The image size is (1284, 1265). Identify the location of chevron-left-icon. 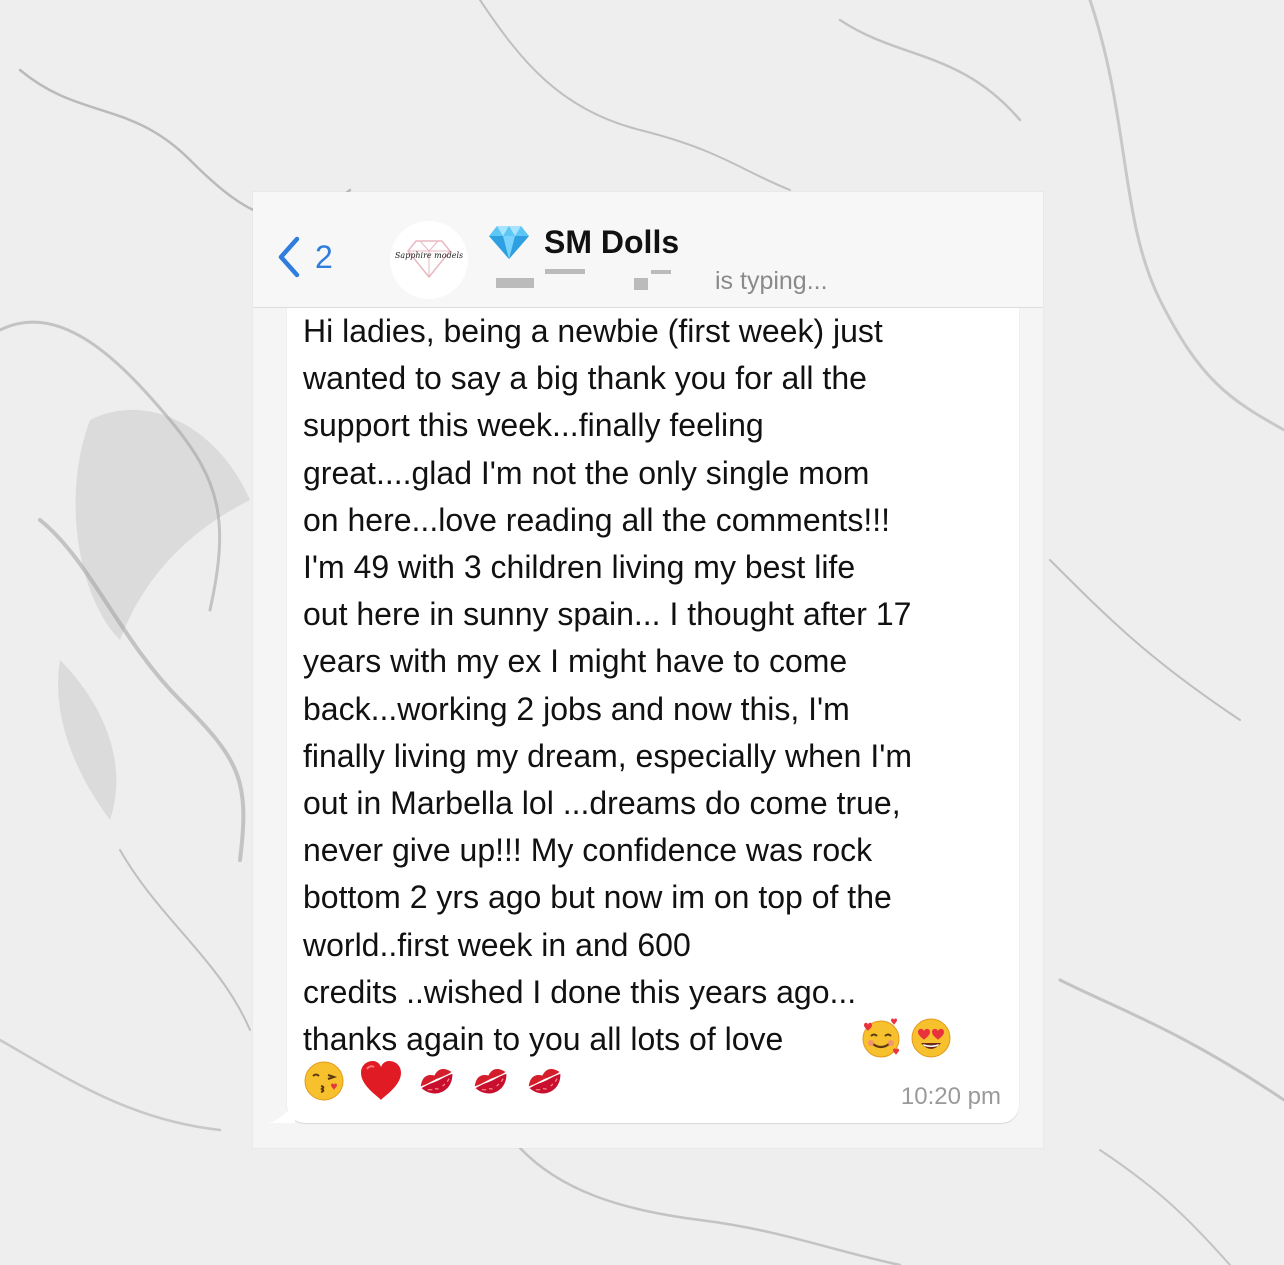
(289, 257).